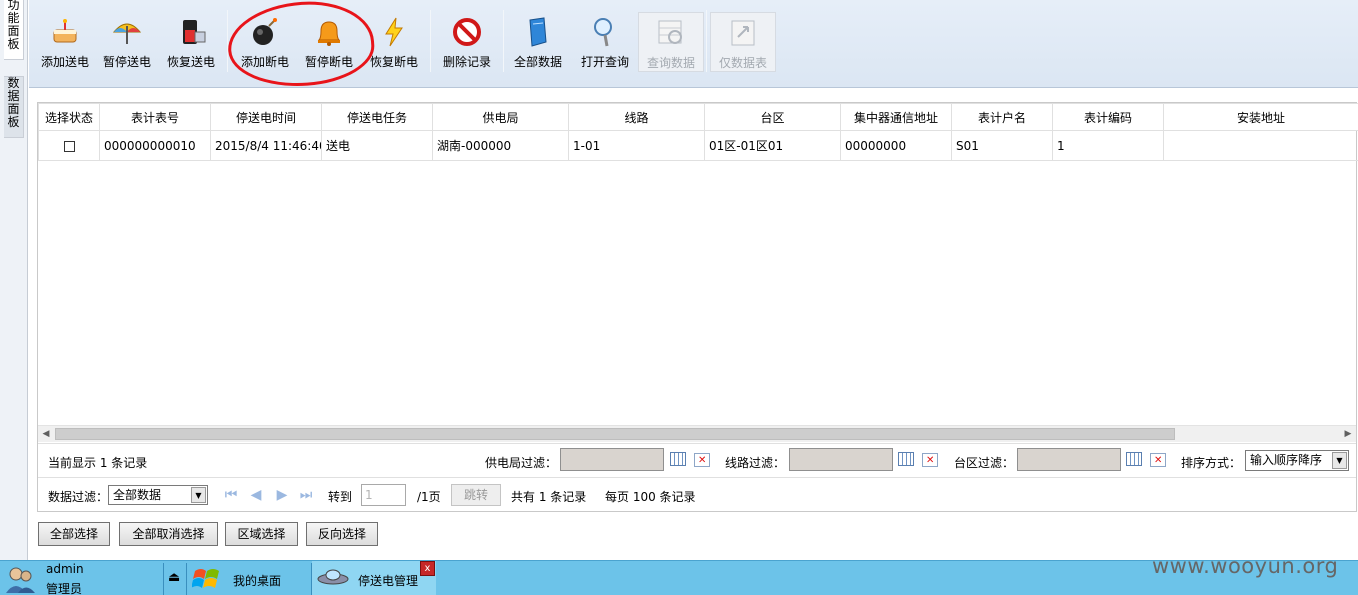 The width and height of the screenshot is (1358, 595). Describe the element at coordinates (394, 32) in the screenshot. I see `lightning-icon` at that location.